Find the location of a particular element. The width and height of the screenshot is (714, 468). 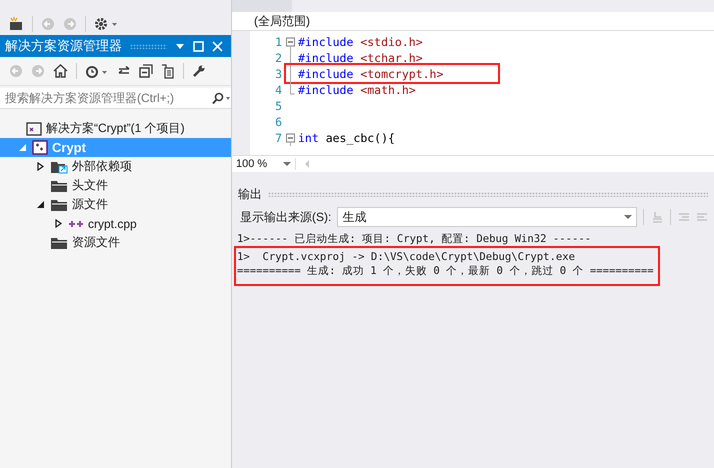

panel-title: 输出 is located at coordinates (250, 194).